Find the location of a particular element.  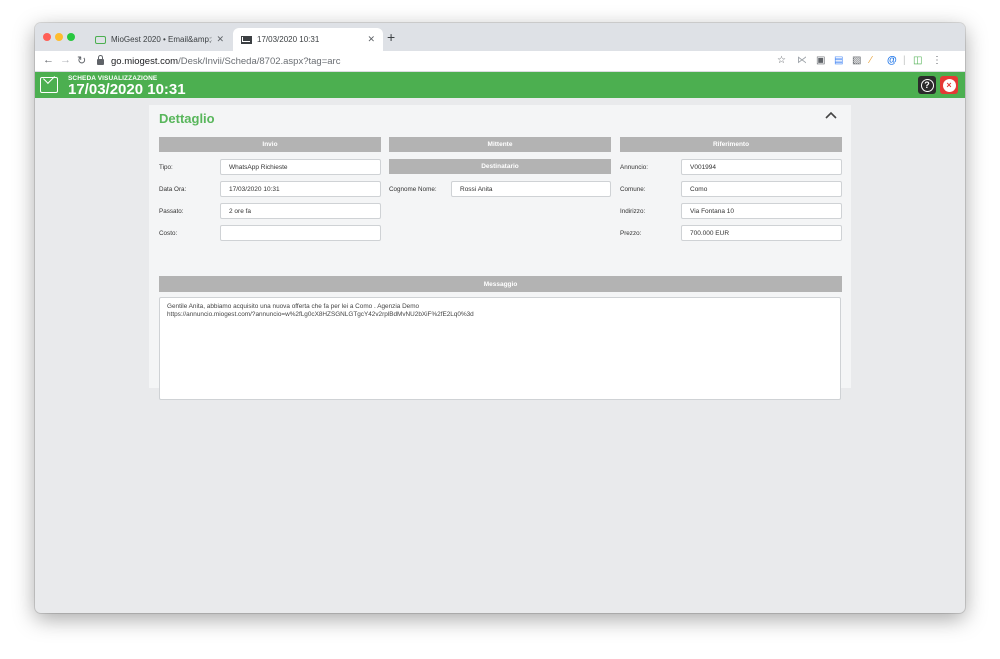

tipo-label: Tipo: is located at coordinates (166, 167).